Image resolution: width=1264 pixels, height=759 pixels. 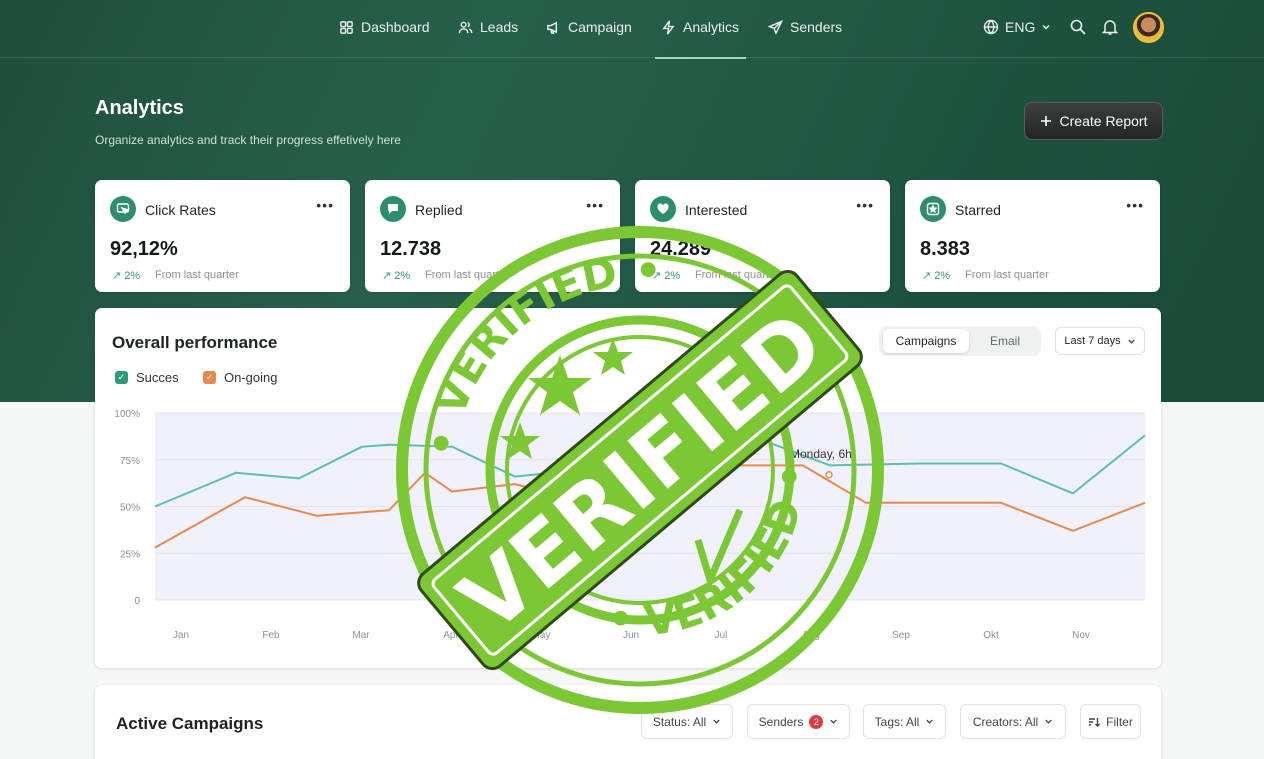 What do you see at coordinates (716, 210) in the screenshot?
I see `stat-label: Interested` at bounding box center [716, 210].